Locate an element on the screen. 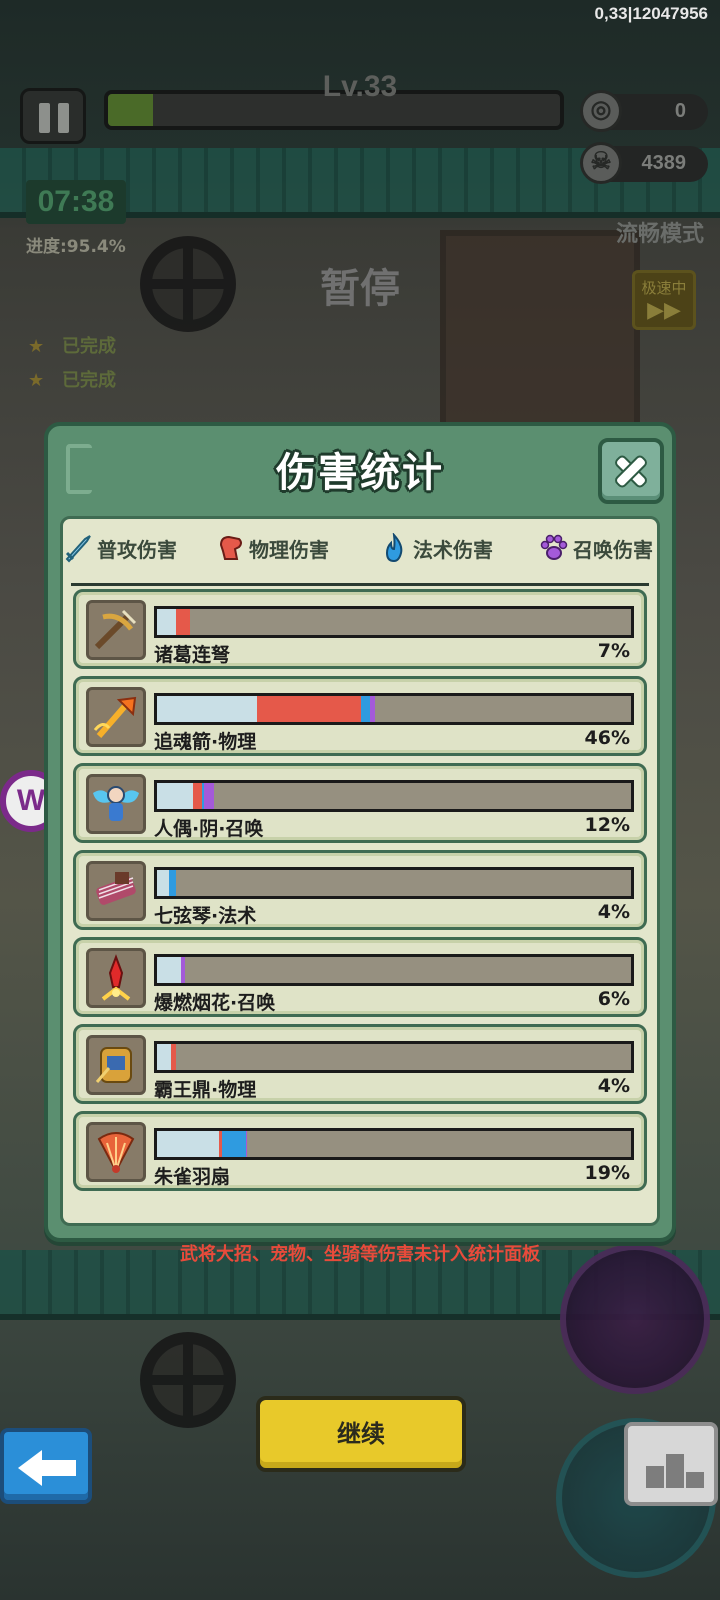 The height and width of the screenshot is (1600, 720). damage-row: 人偶·阴·召唤 12% is located at coordinates (360, 803).